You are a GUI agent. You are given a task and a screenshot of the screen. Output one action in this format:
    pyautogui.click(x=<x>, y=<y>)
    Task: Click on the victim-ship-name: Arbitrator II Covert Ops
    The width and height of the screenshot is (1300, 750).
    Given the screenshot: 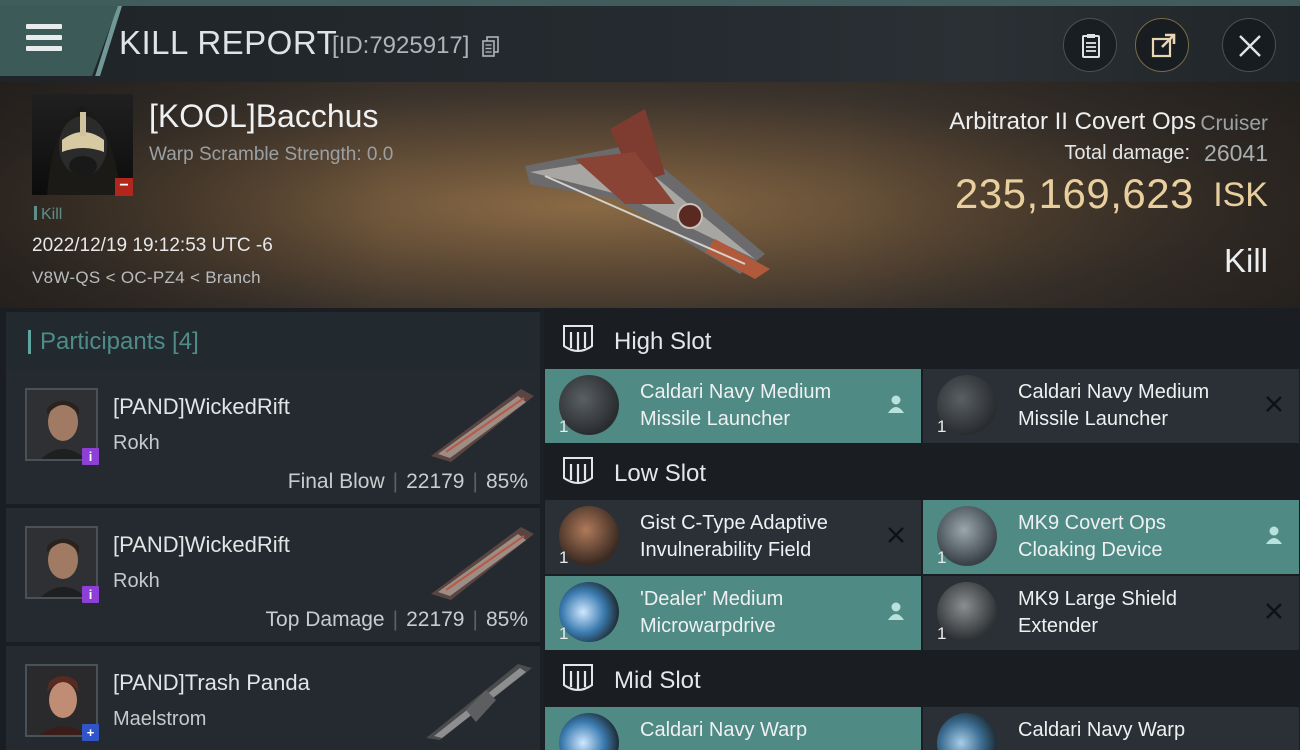 What is the action you would take?
    pyautogui.click(x=1072, y=122)
    